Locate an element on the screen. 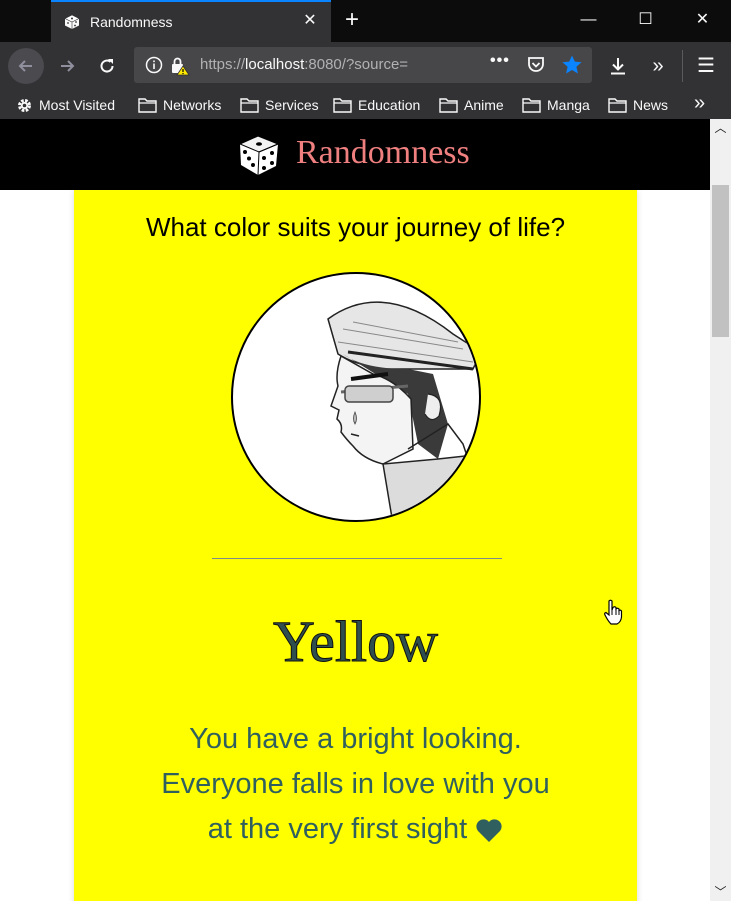 The image size is (731, 901). page-actions-button: ••• is located at coordinates (500, 61).